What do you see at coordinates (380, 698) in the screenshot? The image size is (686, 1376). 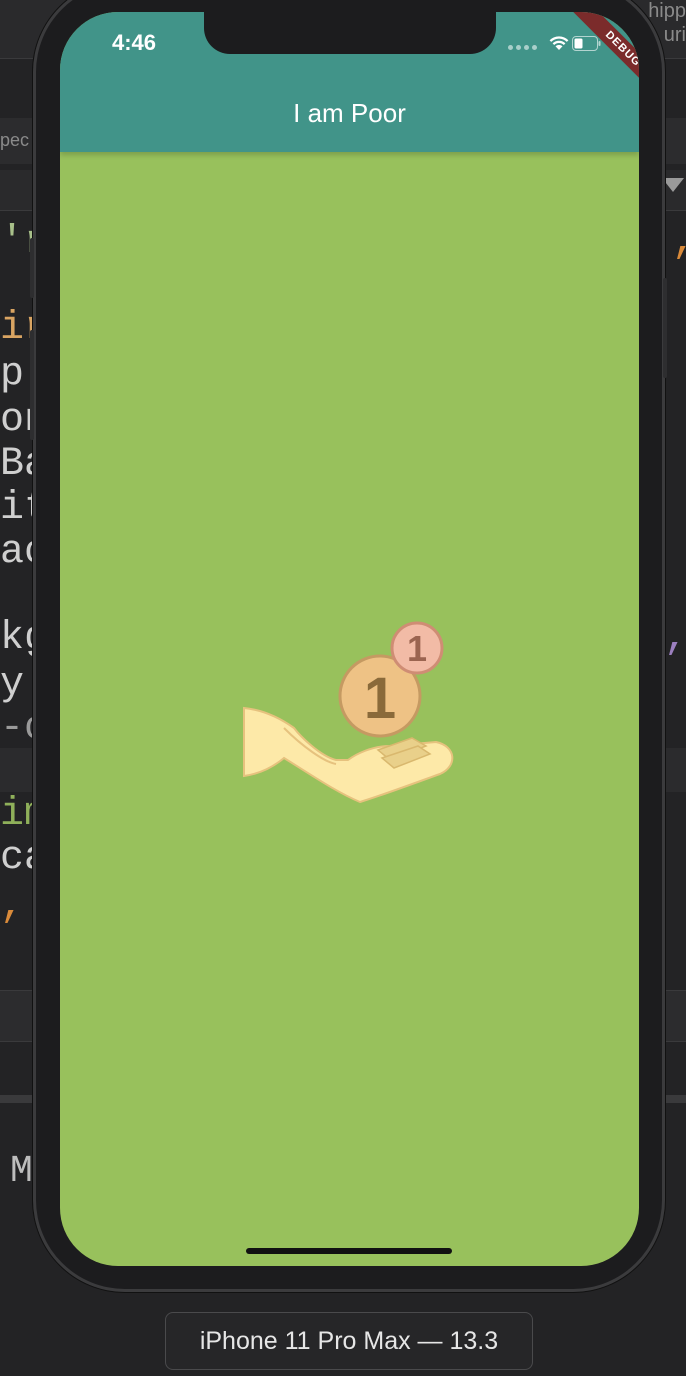 I see `coin-large-label: 1` at bounding box center [380, 698].